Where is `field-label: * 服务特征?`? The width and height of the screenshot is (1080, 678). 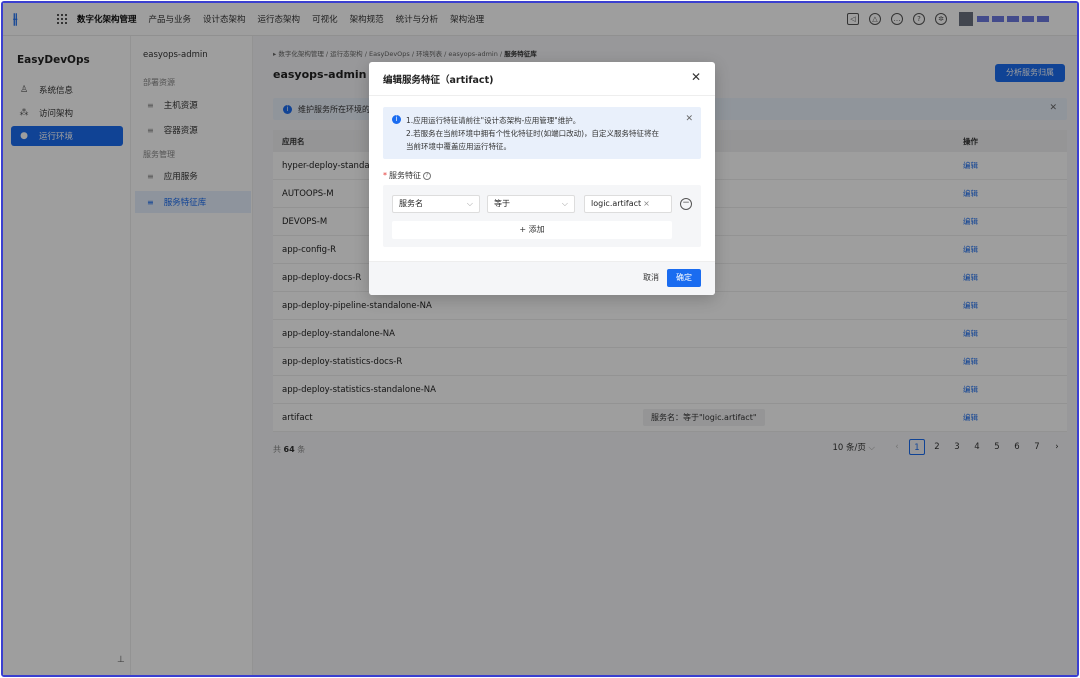 field-label: * 服务特征? is located at coordinates (407, 175).